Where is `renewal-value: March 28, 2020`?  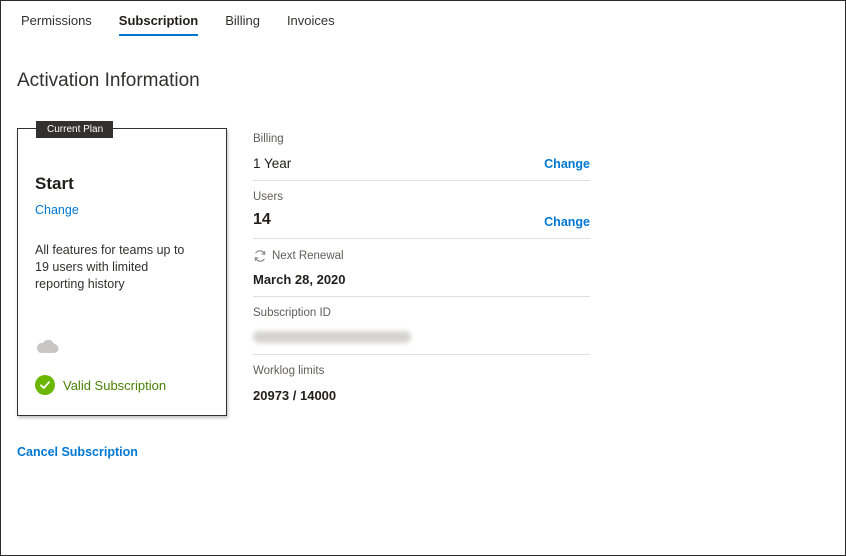
renewal-value: March 28, 2020 is located at coordinates (299, 279).